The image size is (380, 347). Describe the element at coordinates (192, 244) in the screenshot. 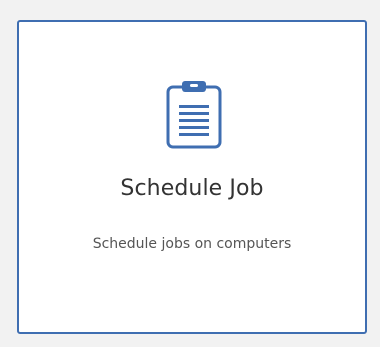

I see `card-description: Schedule jobs on computers` at that location.